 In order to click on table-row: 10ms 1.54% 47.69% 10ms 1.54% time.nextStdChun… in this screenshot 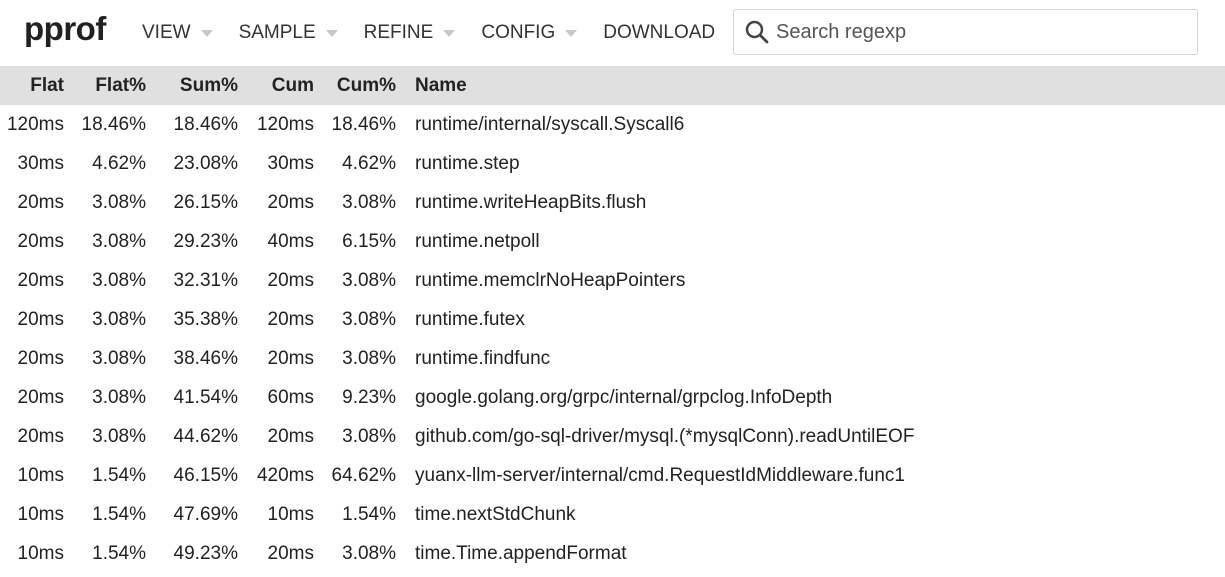, I will do `click(612, 514)`.